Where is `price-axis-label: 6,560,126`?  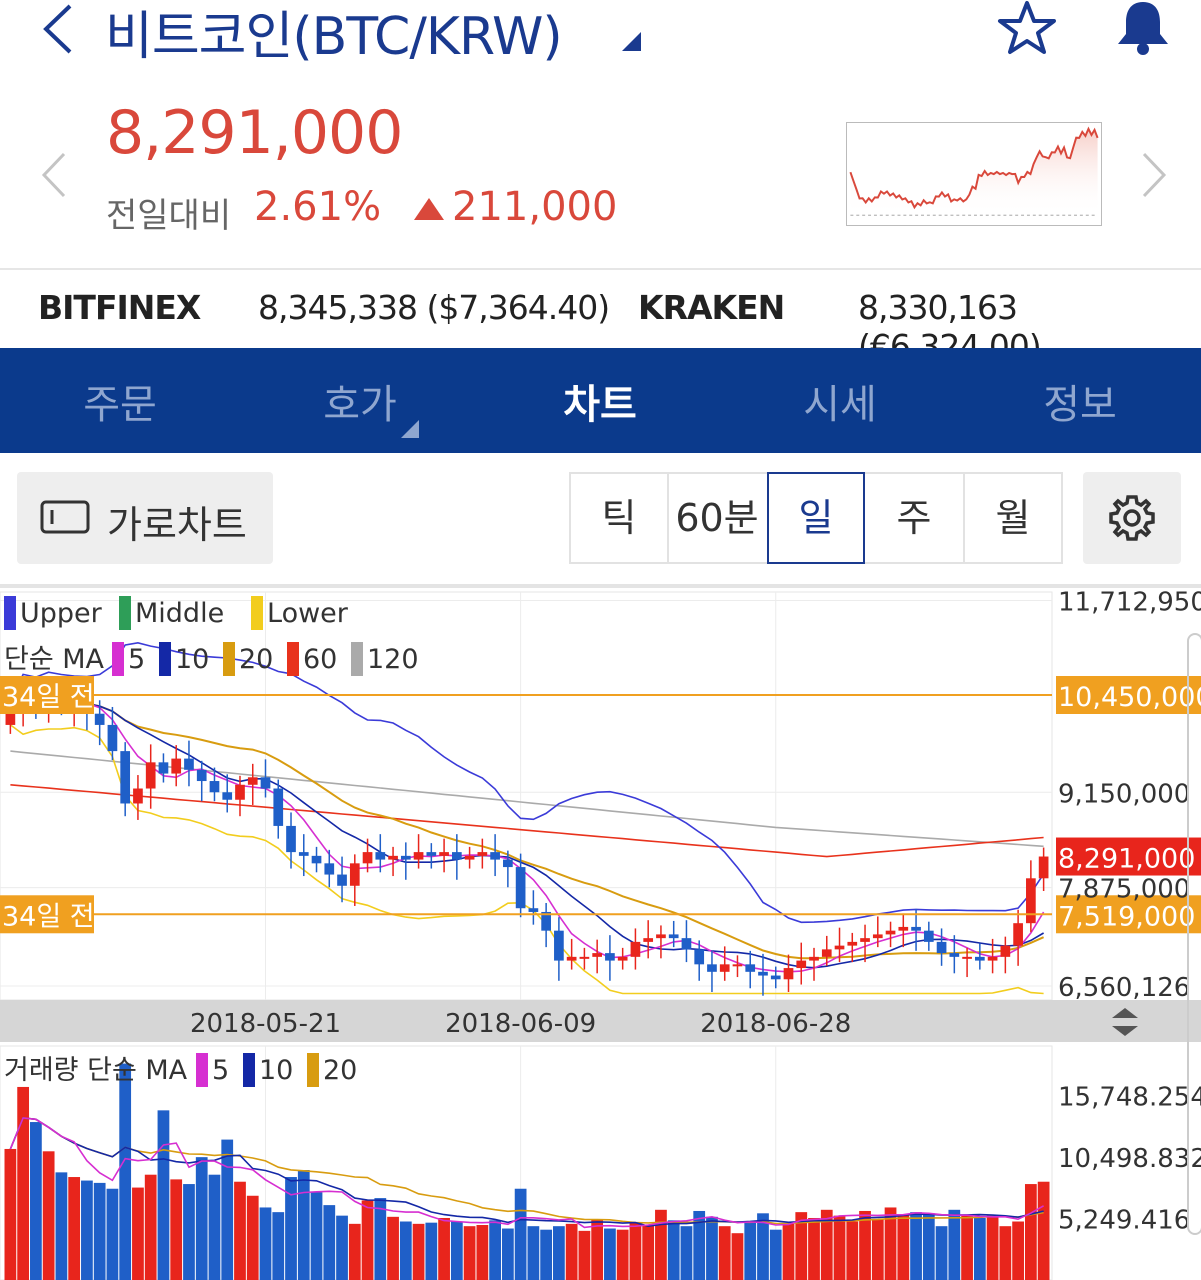
price-axis-label: 6,560,126 is located at coordinates (1124, 988).